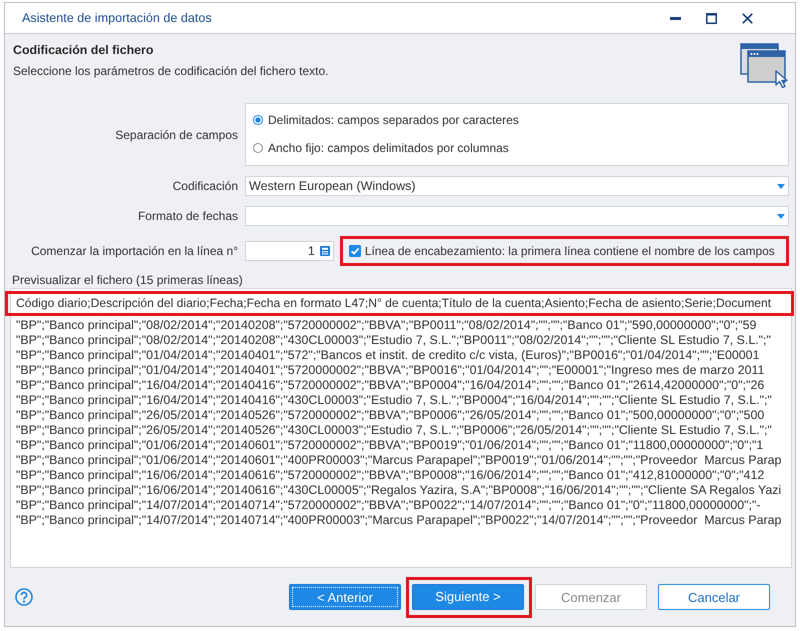 This screenshot has width=800, height=631. Describe the element at coordinates (390, 370) in the screenshot. I see `preview-line: "BP";"Banco principal";"01/04/2014";"20140401";"5720000002";"BBVA";"BP0016";"01/04/2014";"";"E00001";"Ingreso mes de marzo 2011` at that location.